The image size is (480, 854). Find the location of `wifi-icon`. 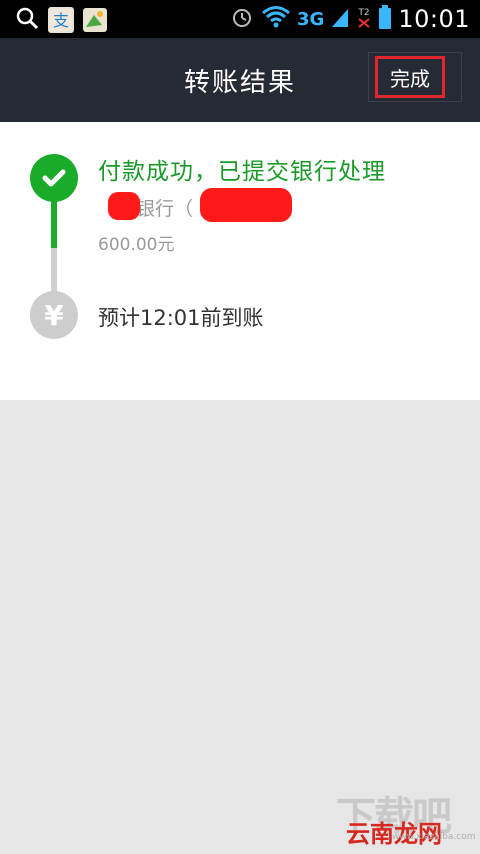

wifi-icon is located at coordinates (276, 19).